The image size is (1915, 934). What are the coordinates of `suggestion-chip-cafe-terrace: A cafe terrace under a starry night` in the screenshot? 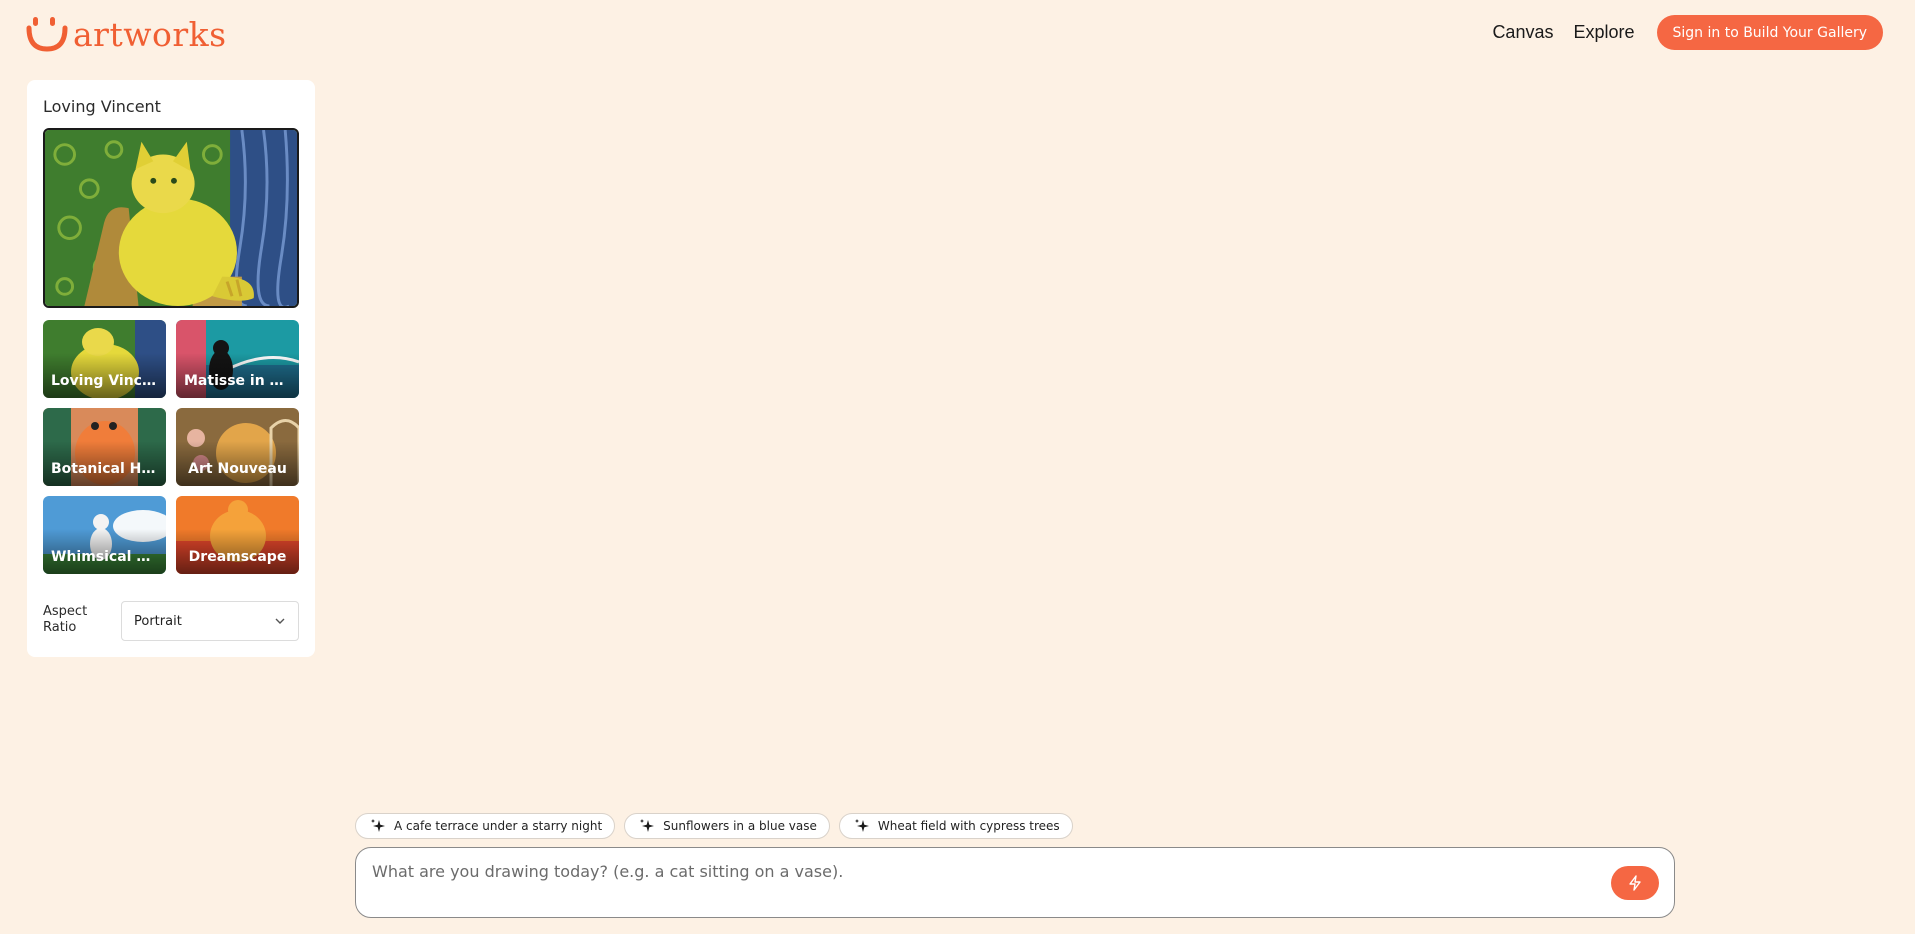 It's located at (485, 826).